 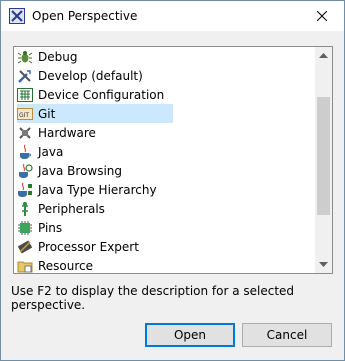 I want to click on scroll-up-button, so click(x=323, y=55).